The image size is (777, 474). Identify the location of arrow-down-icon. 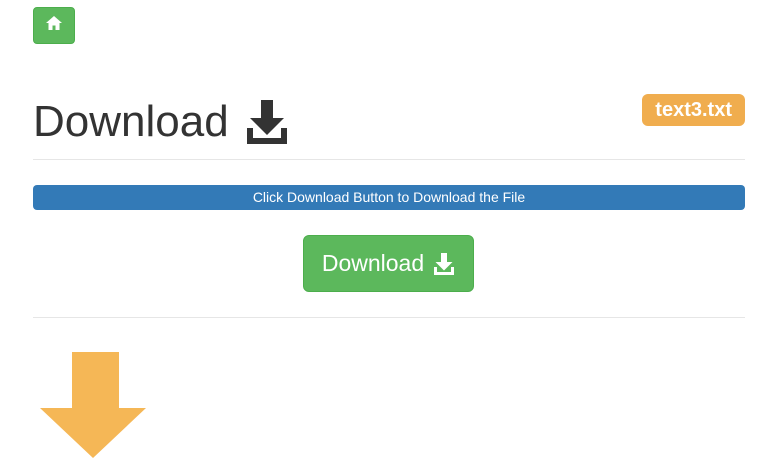
(93, 405).